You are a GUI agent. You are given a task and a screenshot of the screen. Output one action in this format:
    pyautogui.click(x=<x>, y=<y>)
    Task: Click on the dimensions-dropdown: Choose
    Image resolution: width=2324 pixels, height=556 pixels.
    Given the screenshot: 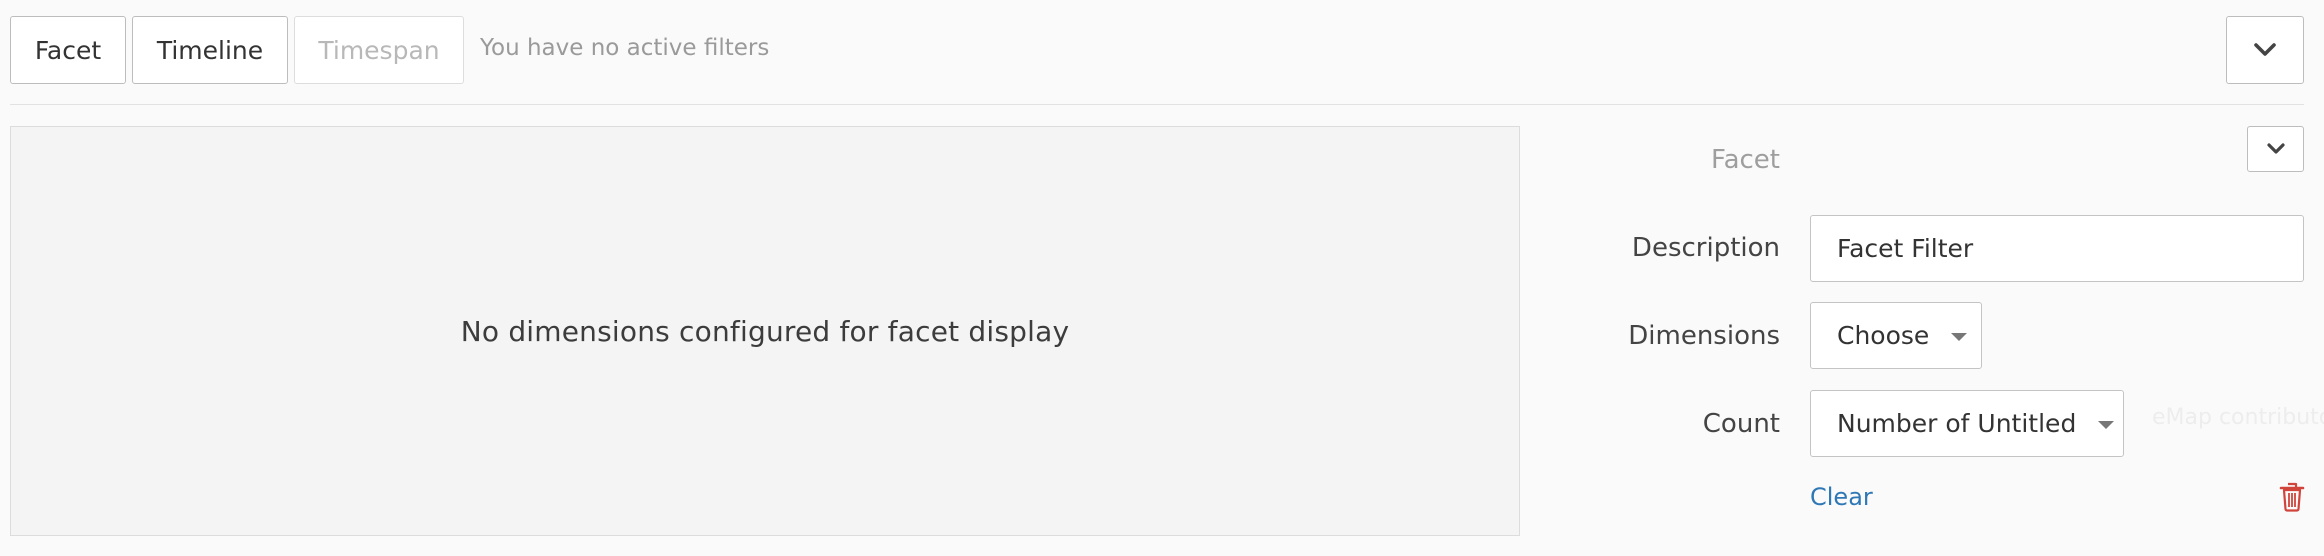 What is the action you would take?
    pyautogui.click(x=1896, y=335)
    